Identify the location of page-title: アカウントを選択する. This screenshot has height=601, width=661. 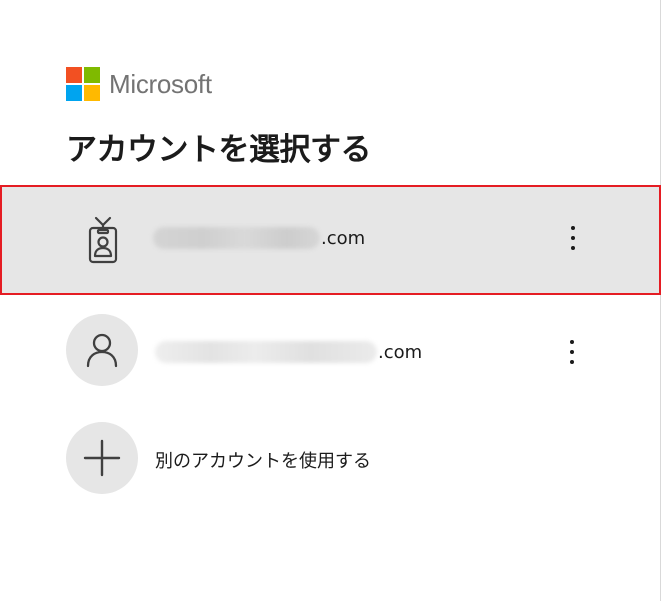
(219, 150).